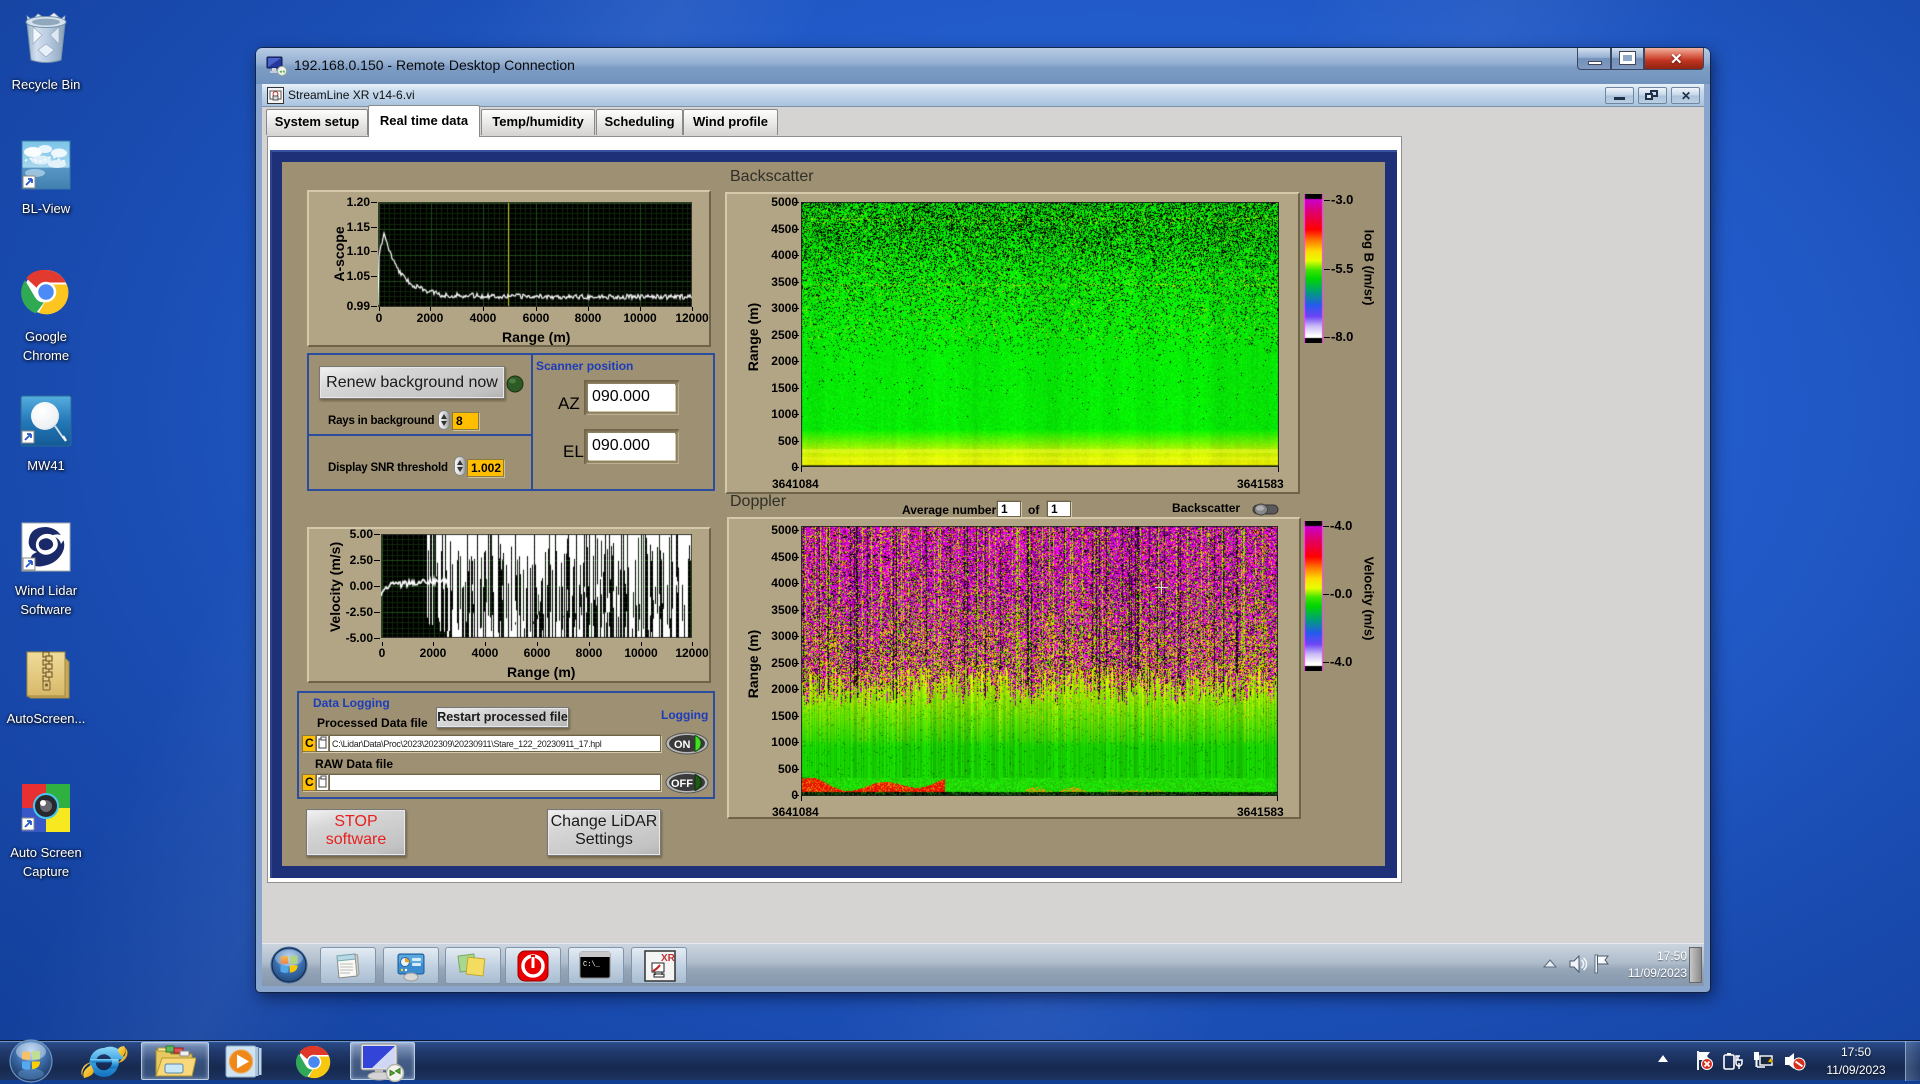 This screenshot has width=1920, height=1084. What do you see at coordinates (668, 958) in the screenshot?
I see `svg-text: XR` at bounding box center [668, 958].